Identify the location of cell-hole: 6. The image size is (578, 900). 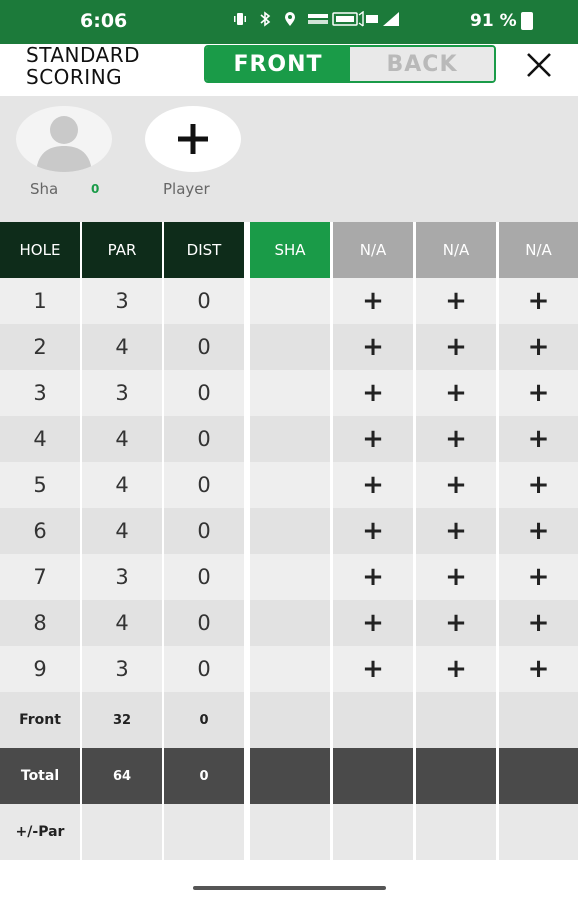
(40, 531).